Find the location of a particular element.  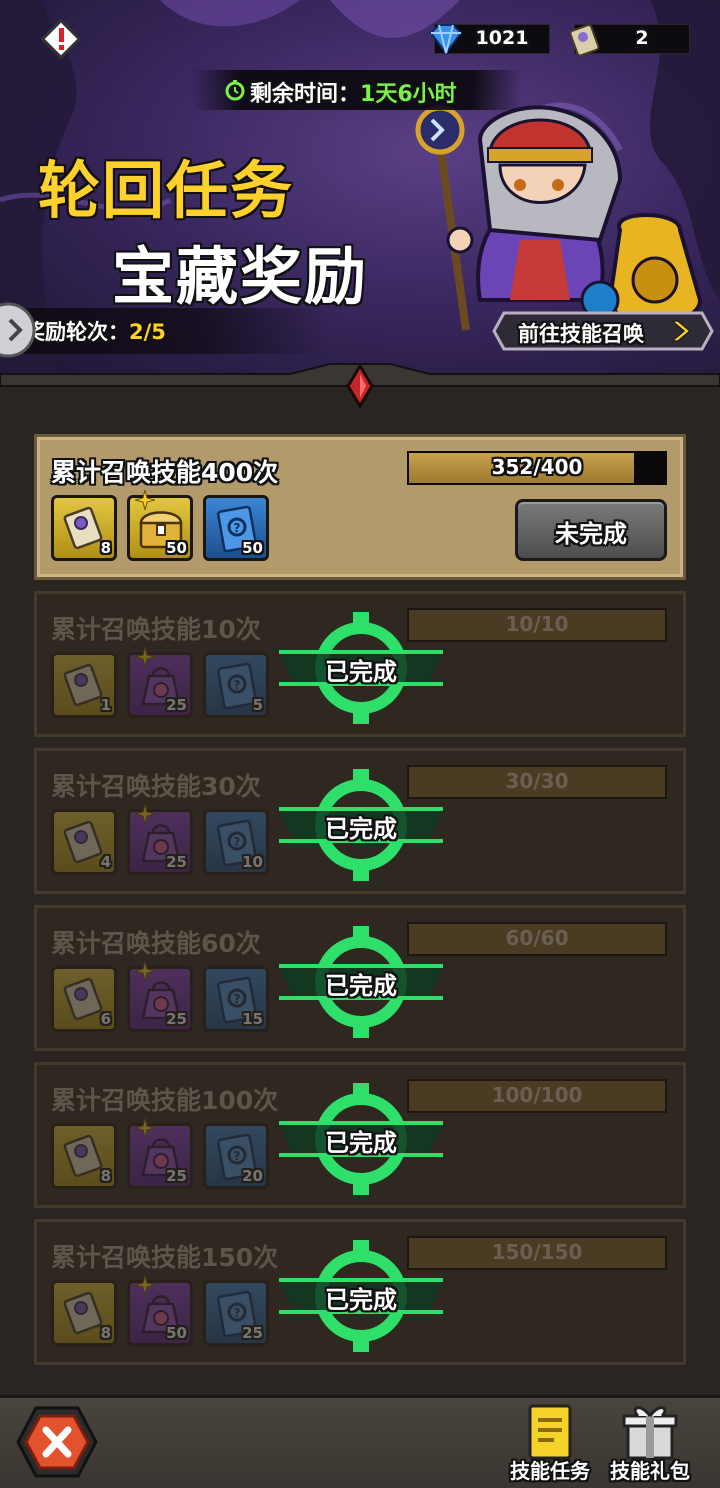

task-card: 累计召唤技能60次 60/60 6 25? 15 已完成 is located at coordinates (360, 978).